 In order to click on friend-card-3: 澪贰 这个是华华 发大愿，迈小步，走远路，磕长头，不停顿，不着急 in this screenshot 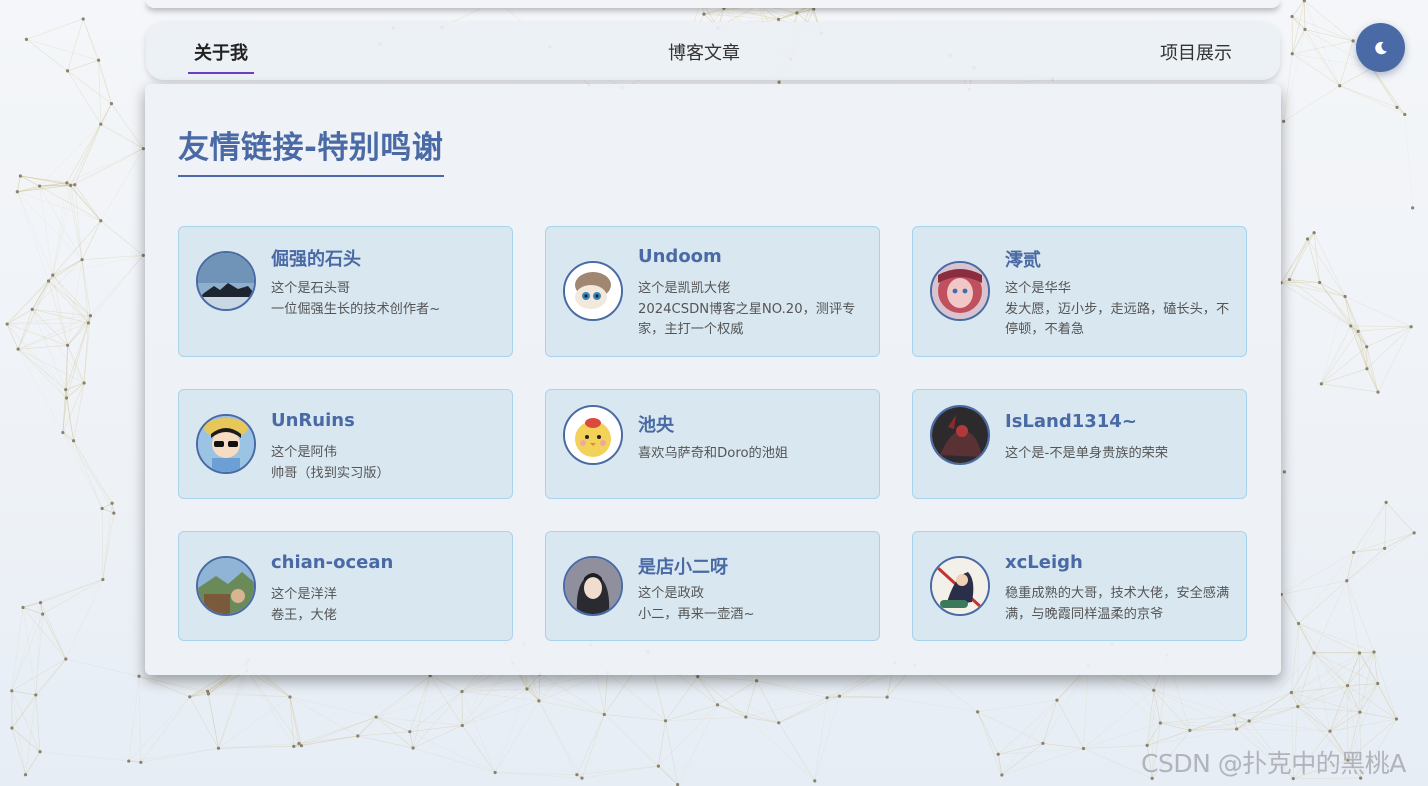, I will do `click(1079, 291)`.